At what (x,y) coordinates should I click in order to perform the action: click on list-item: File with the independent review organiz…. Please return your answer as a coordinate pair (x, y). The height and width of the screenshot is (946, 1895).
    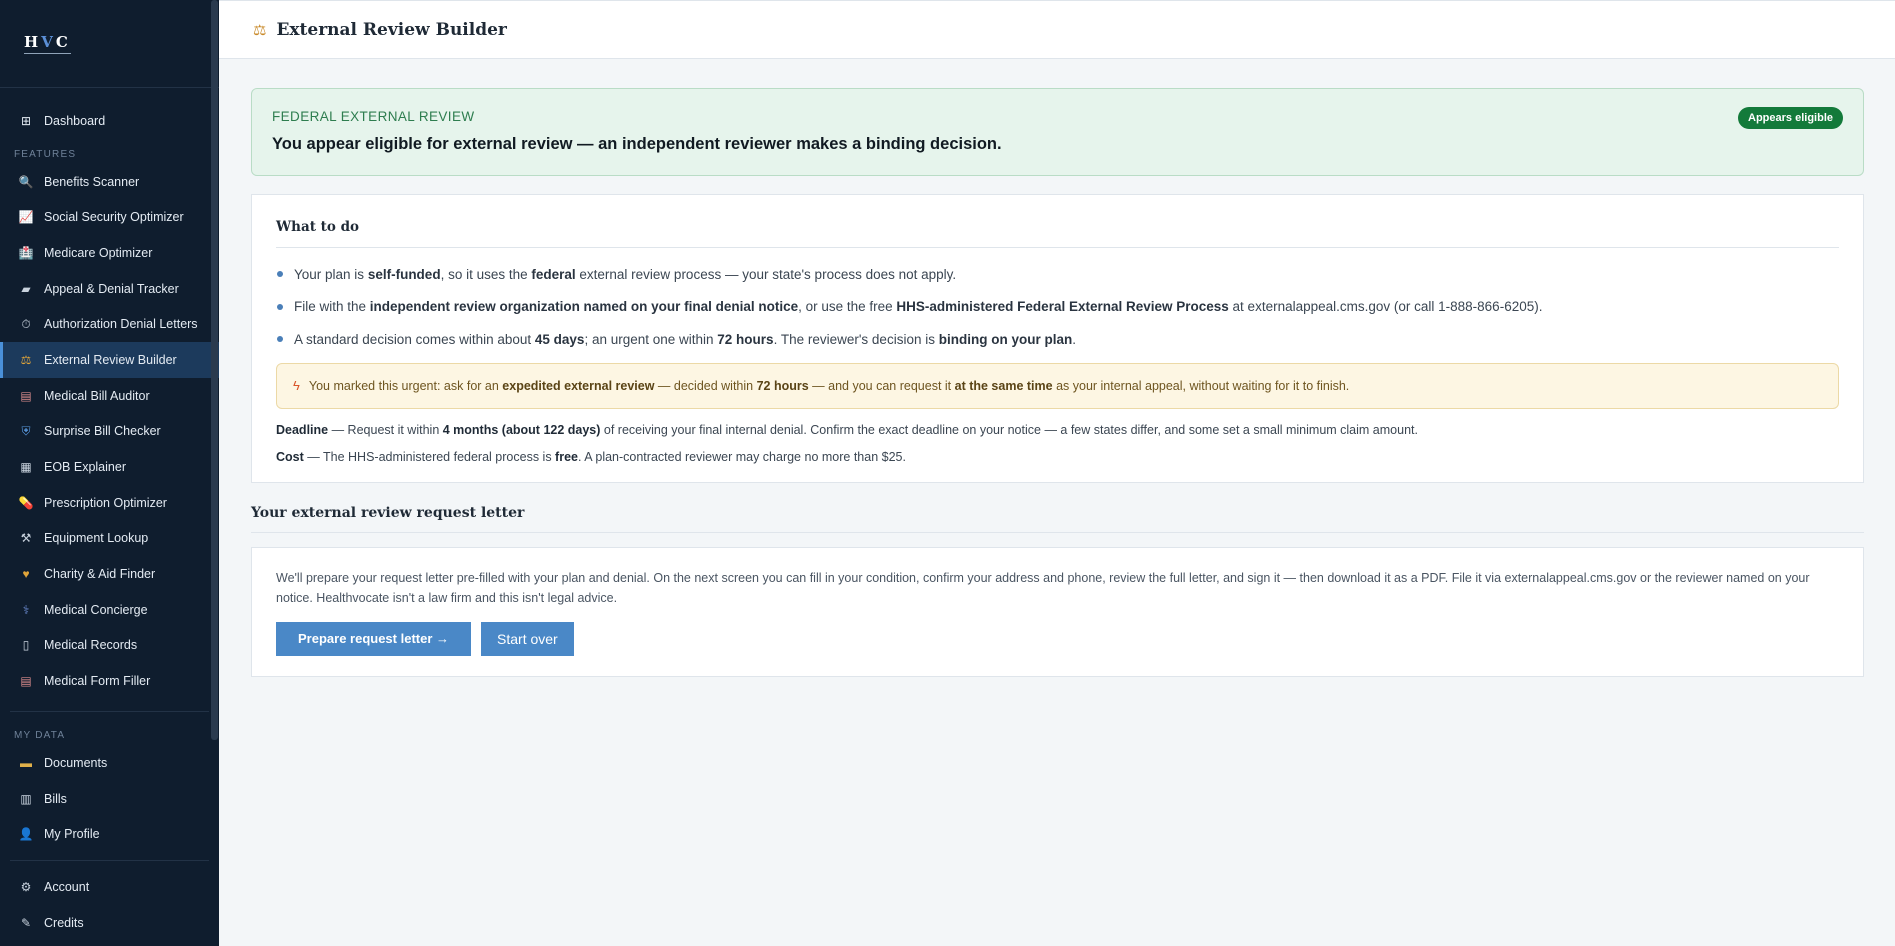
    Looking at the image, I should click on (1057, 307).